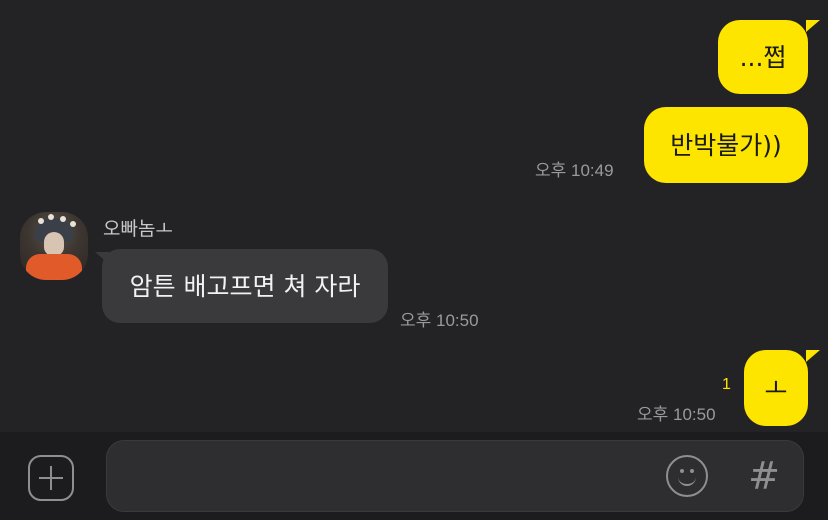 The height and width of the screenshot is (520, 828). I want to click on message-text: 암튼 배고프면 쳐 자라, so click(245, 286).